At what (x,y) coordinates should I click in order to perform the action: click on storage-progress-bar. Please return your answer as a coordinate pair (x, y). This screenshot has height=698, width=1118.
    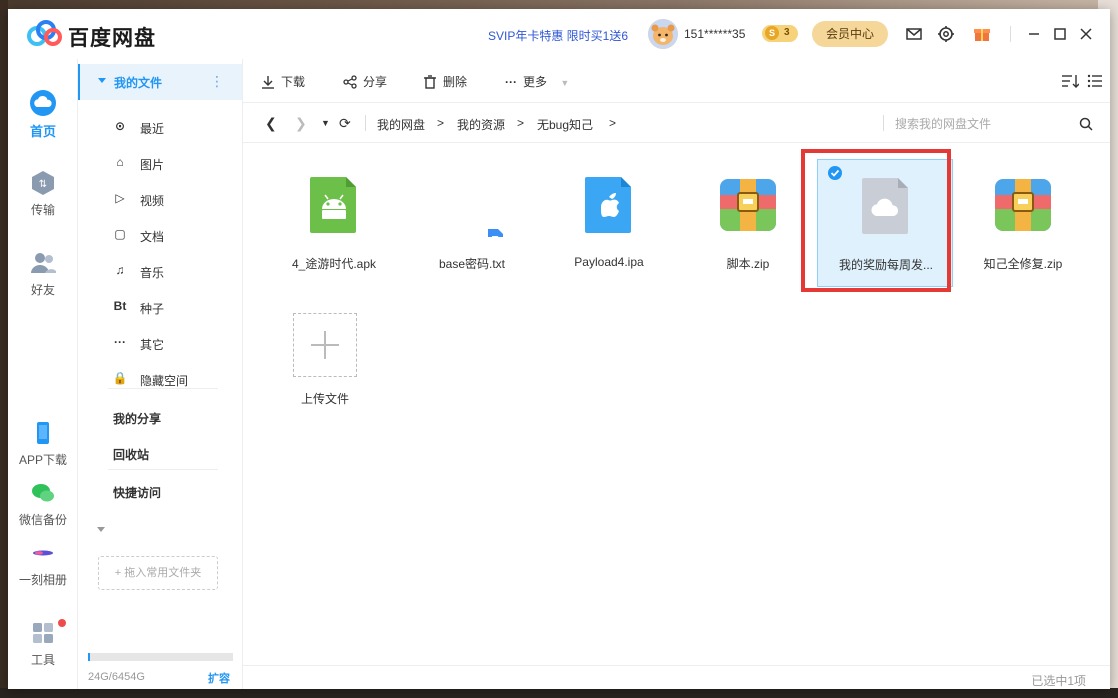
    Looking at the image, I should click on (160, 657).